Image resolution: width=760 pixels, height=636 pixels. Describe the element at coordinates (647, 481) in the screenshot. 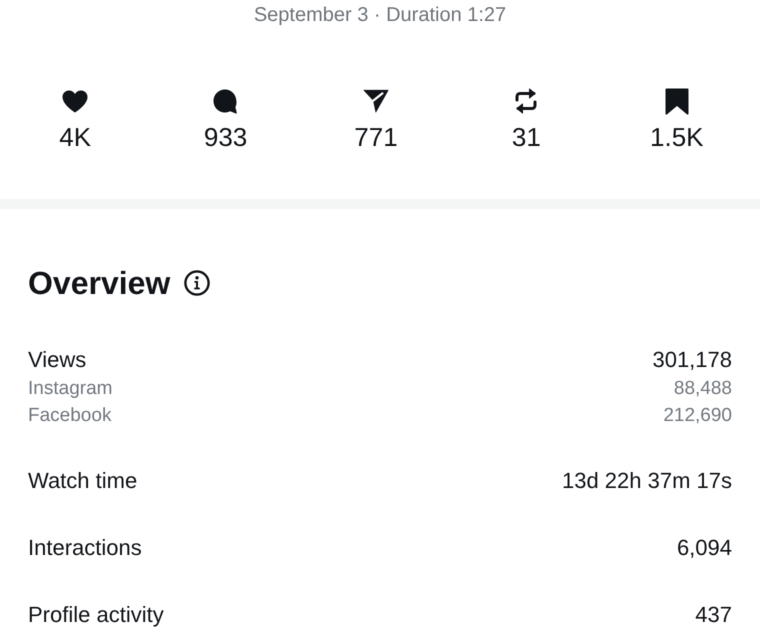

I see `metric-value: 13d 22h 37m 17s` at that location.